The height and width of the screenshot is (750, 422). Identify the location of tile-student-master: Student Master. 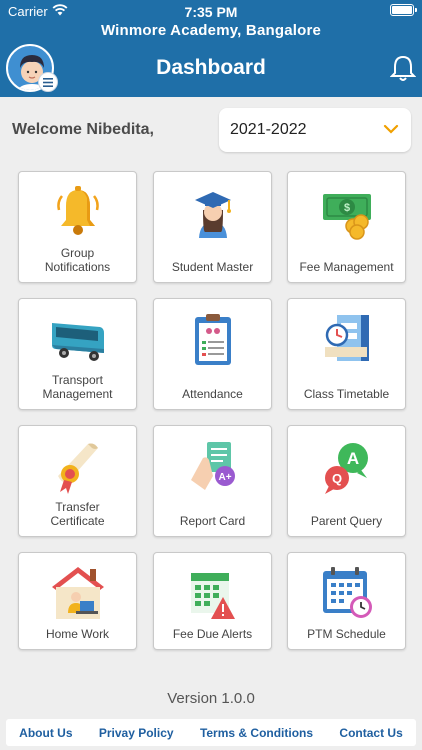
(212, 227).